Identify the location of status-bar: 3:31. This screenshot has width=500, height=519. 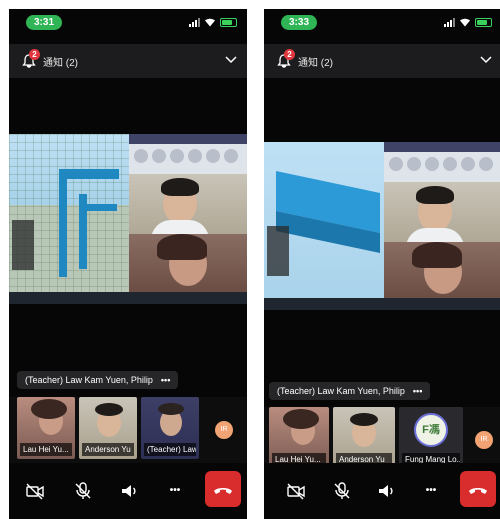
(128, 22).